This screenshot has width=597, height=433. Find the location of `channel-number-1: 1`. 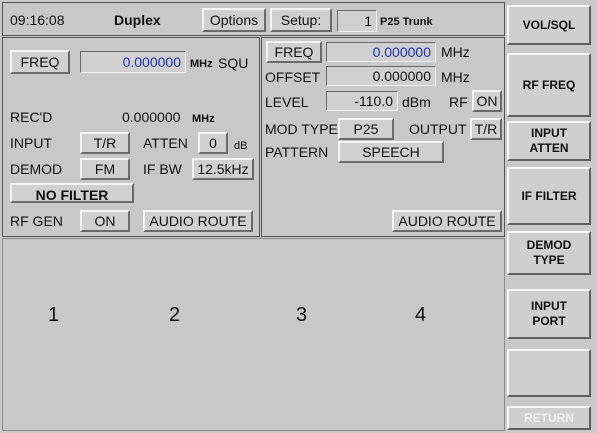

channel-number-1: 1 is located at coordinates (54, 315).